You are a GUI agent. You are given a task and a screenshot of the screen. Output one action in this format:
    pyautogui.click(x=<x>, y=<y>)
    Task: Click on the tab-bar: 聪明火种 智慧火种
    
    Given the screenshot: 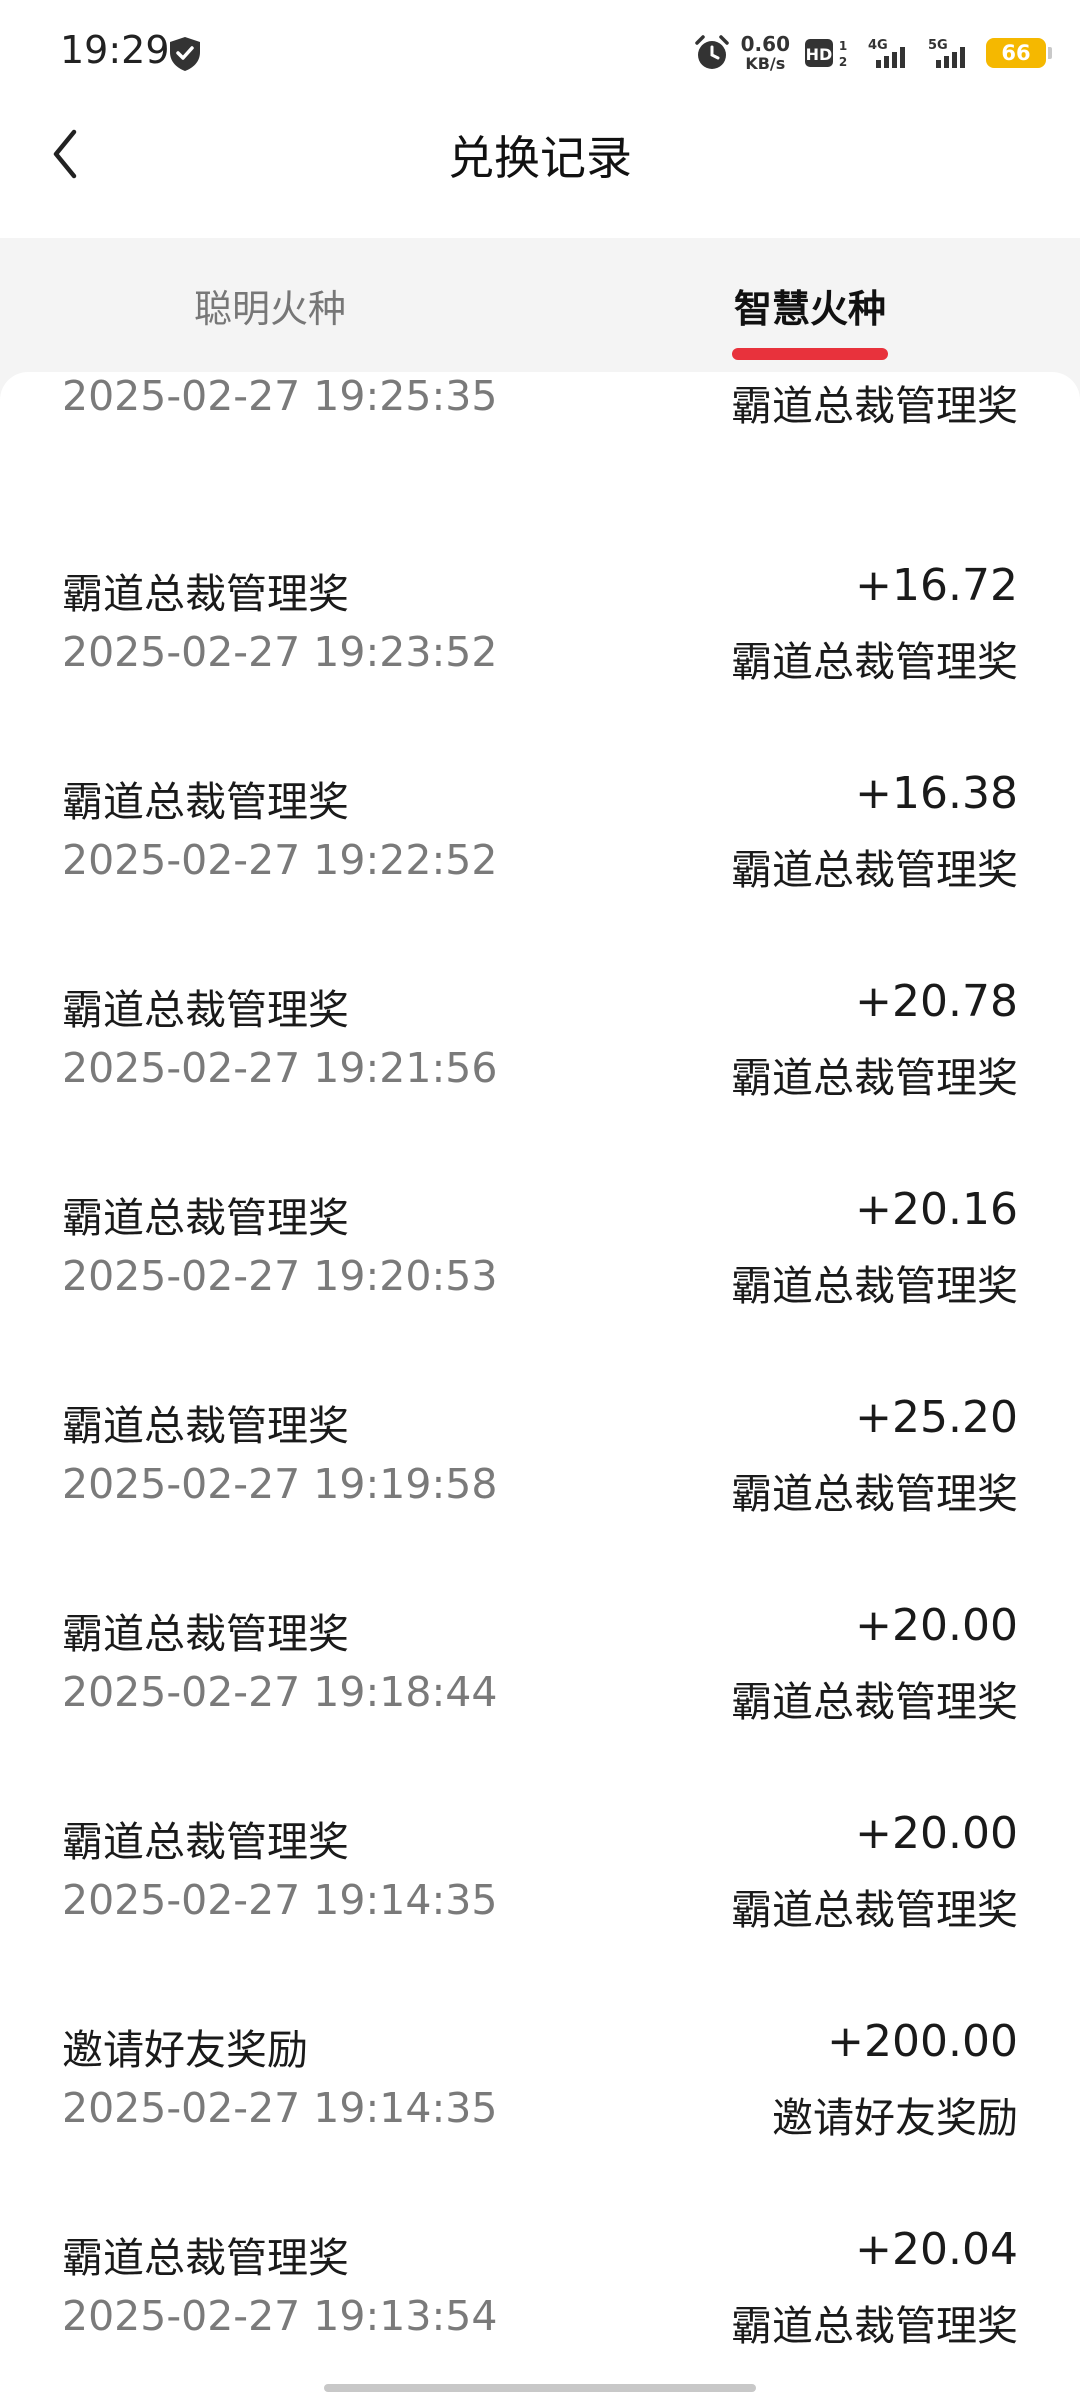 What is the action you would take?
    pyautogui.click(x=540, y=305)
    